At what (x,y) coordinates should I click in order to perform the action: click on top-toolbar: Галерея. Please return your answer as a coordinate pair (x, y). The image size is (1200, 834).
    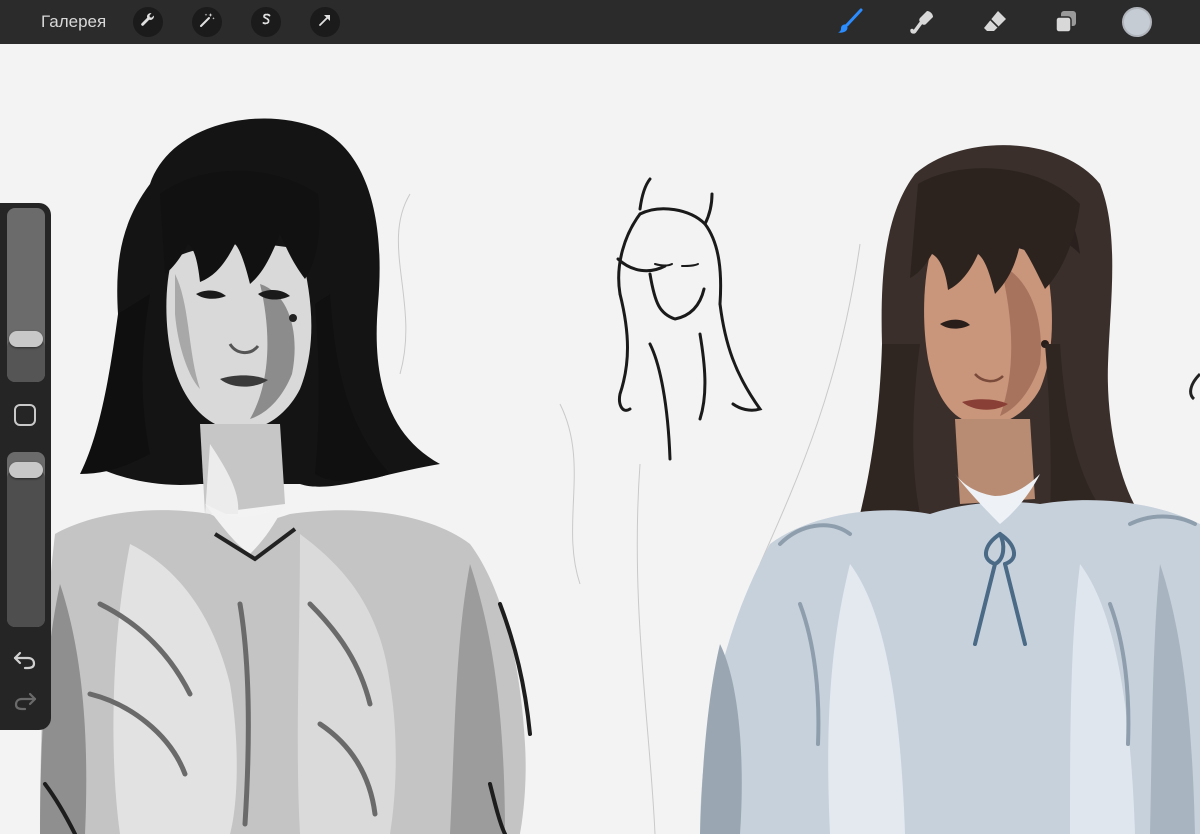
    Looking at the image, I should click on (600, 22).